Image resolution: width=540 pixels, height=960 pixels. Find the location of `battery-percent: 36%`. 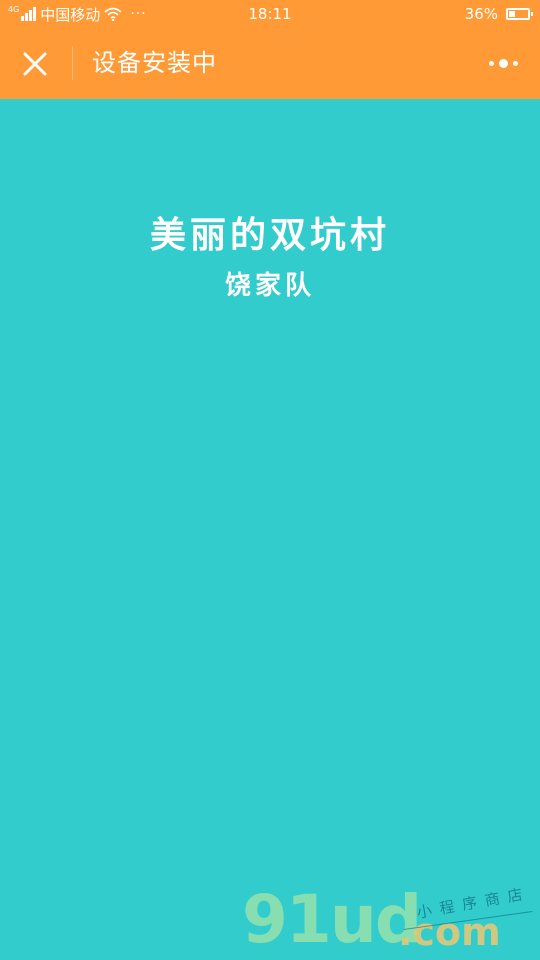

battery-percent: 36% is located at coordinates (481, 14).